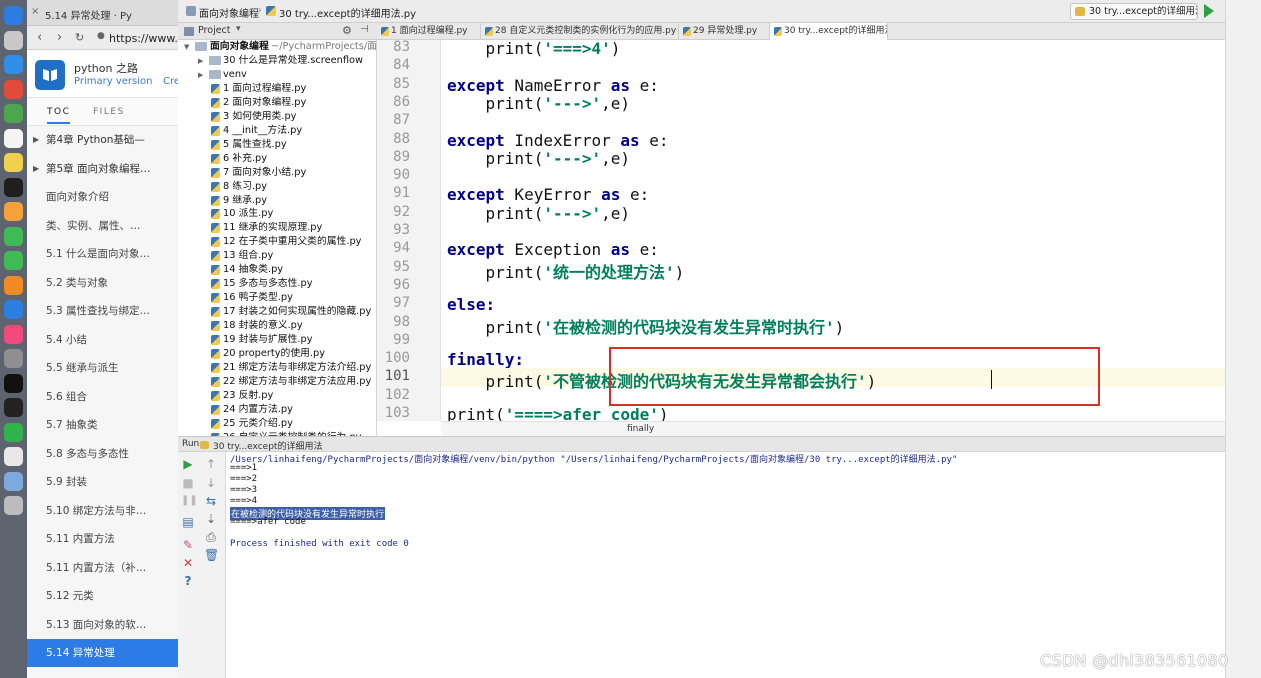 The width and height of the screenshot is (1261, 678). I want to click on editor-tab: 1 面向过程编程.py, so click(429, 31).